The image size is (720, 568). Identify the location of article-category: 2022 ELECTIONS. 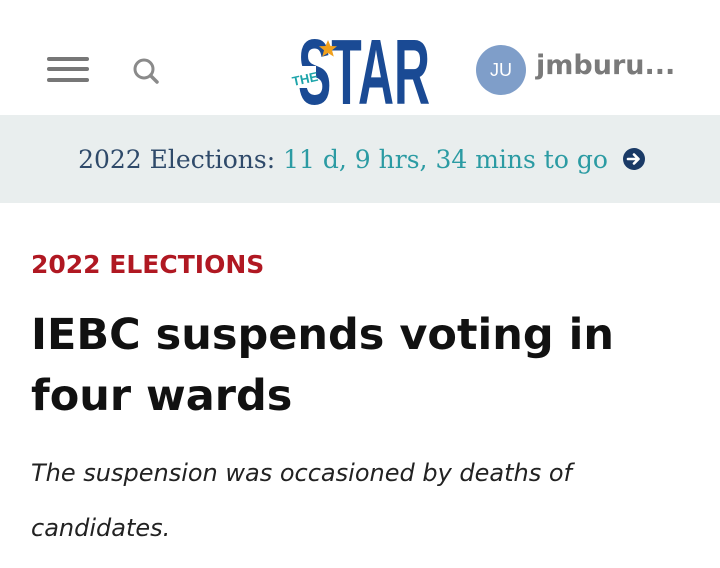
(147, 264).